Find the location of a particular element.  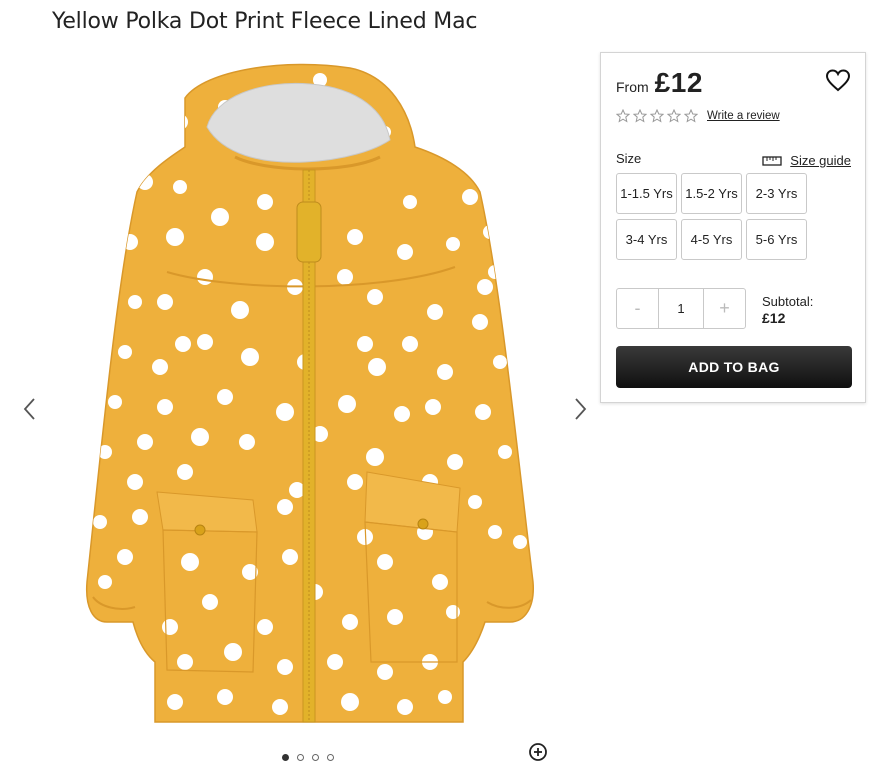

rating-row: Write a review is located at coordinates (698, 116).